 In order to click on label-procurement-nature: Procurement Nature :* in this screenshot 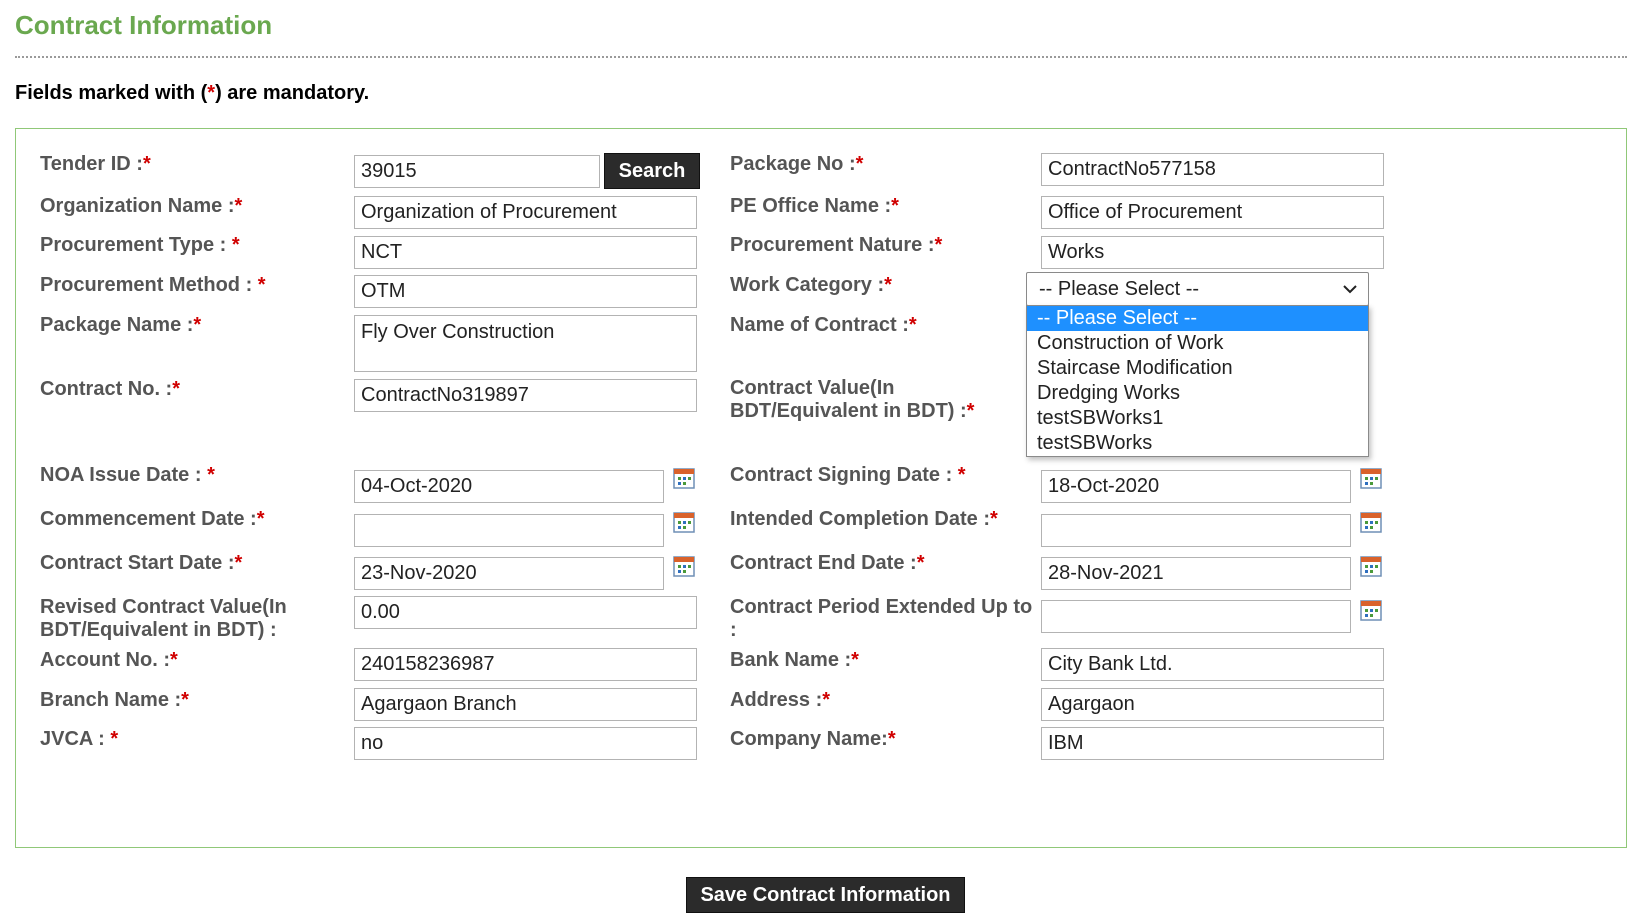, I will do `click(836, 245)`.